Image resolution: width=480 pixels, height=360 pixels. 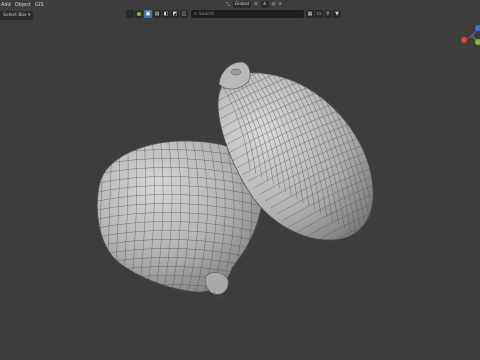 What do you see at coordinates (477, 28) in the screenshot?
I see `gizmo-z-icon` at bounding box center [477, 28].